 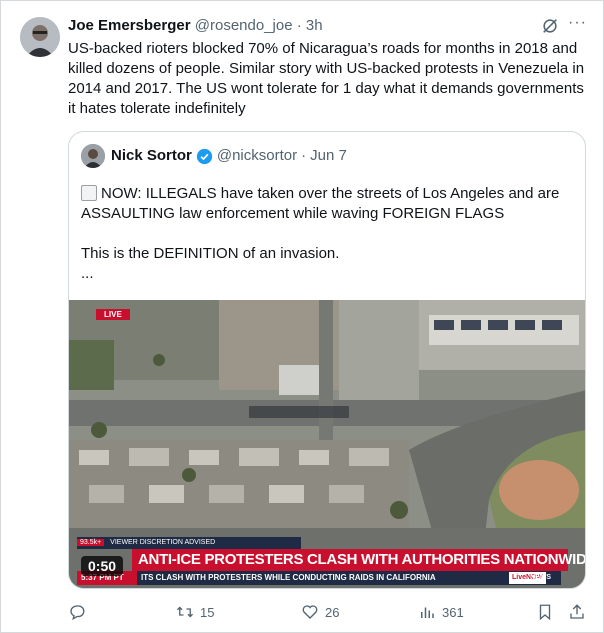 What do you see at coordinates (89, 193) in the screenshot?
I see `broken-image-icon` at bounding box center [89, 193].